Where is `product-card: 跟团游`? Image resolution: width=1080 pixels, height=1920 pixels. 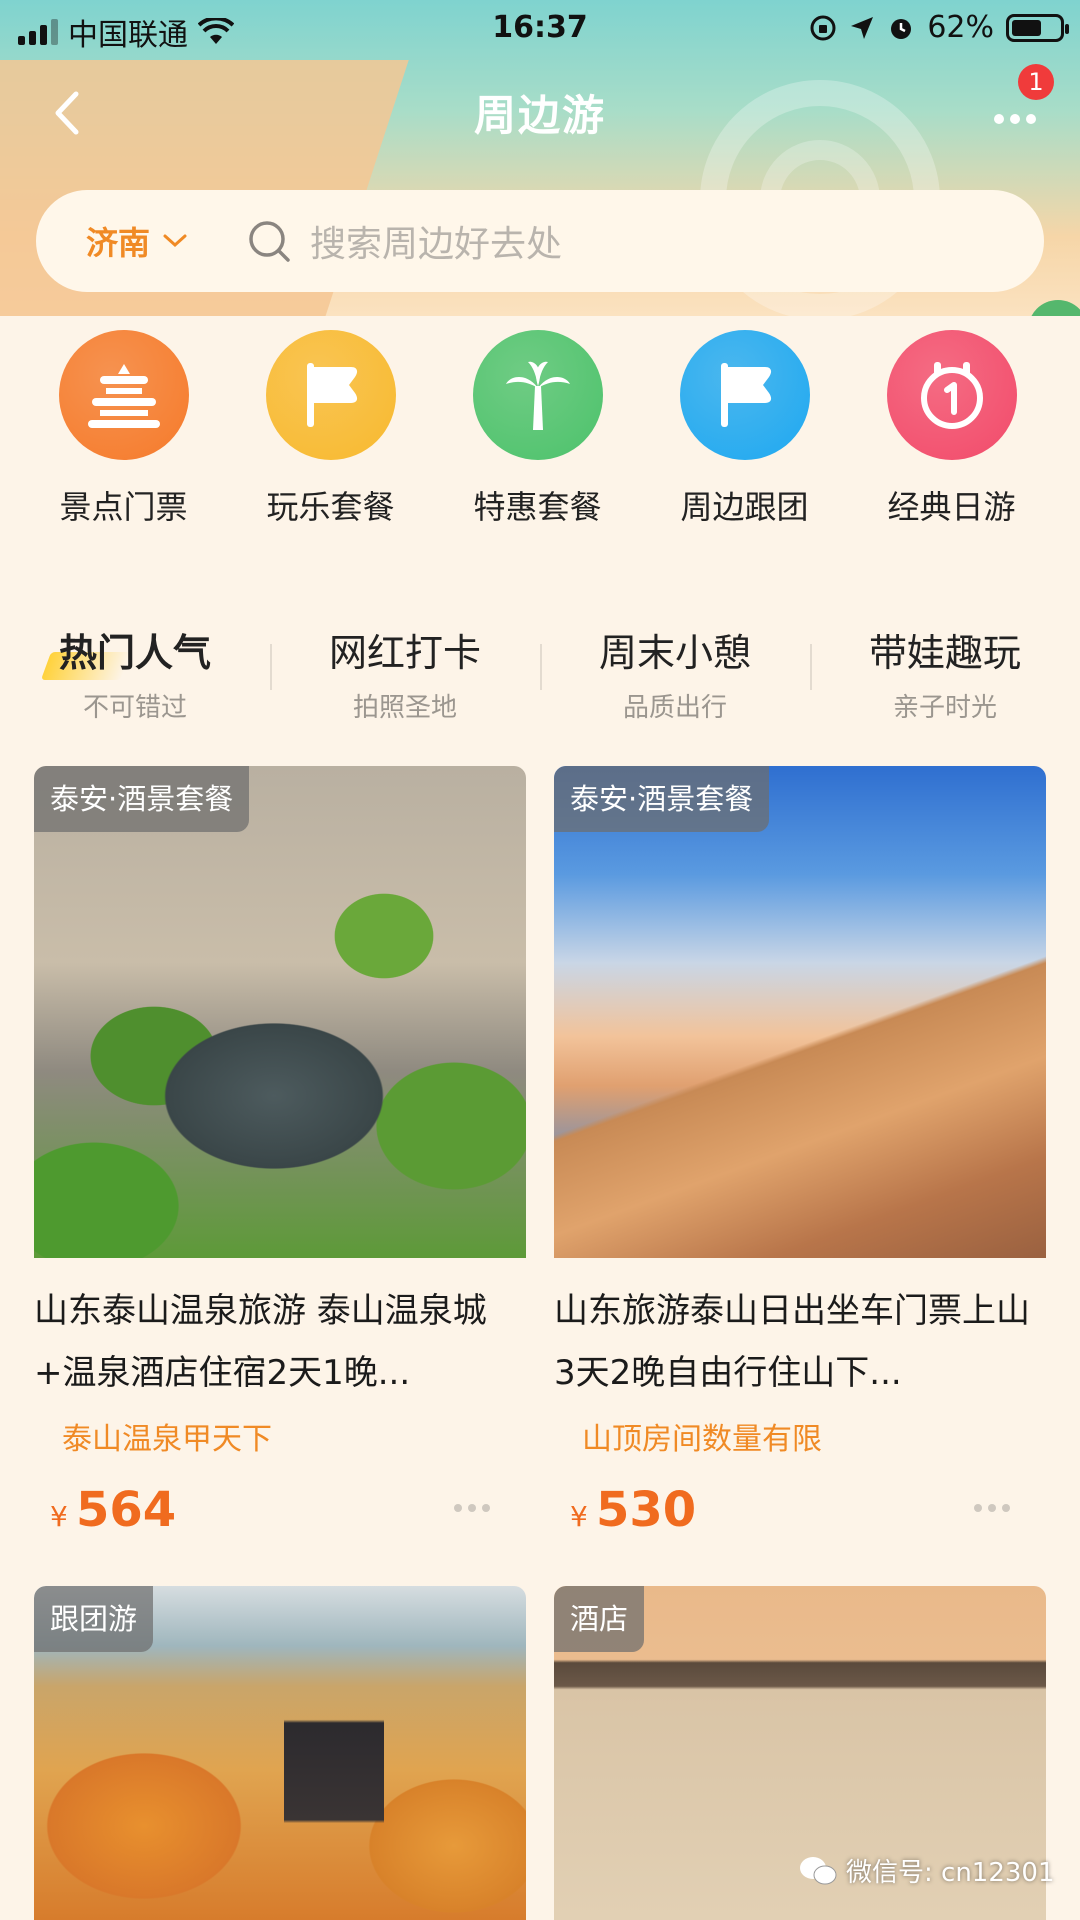 product-card: 跟团游 is located at coordinates (280, 1753).